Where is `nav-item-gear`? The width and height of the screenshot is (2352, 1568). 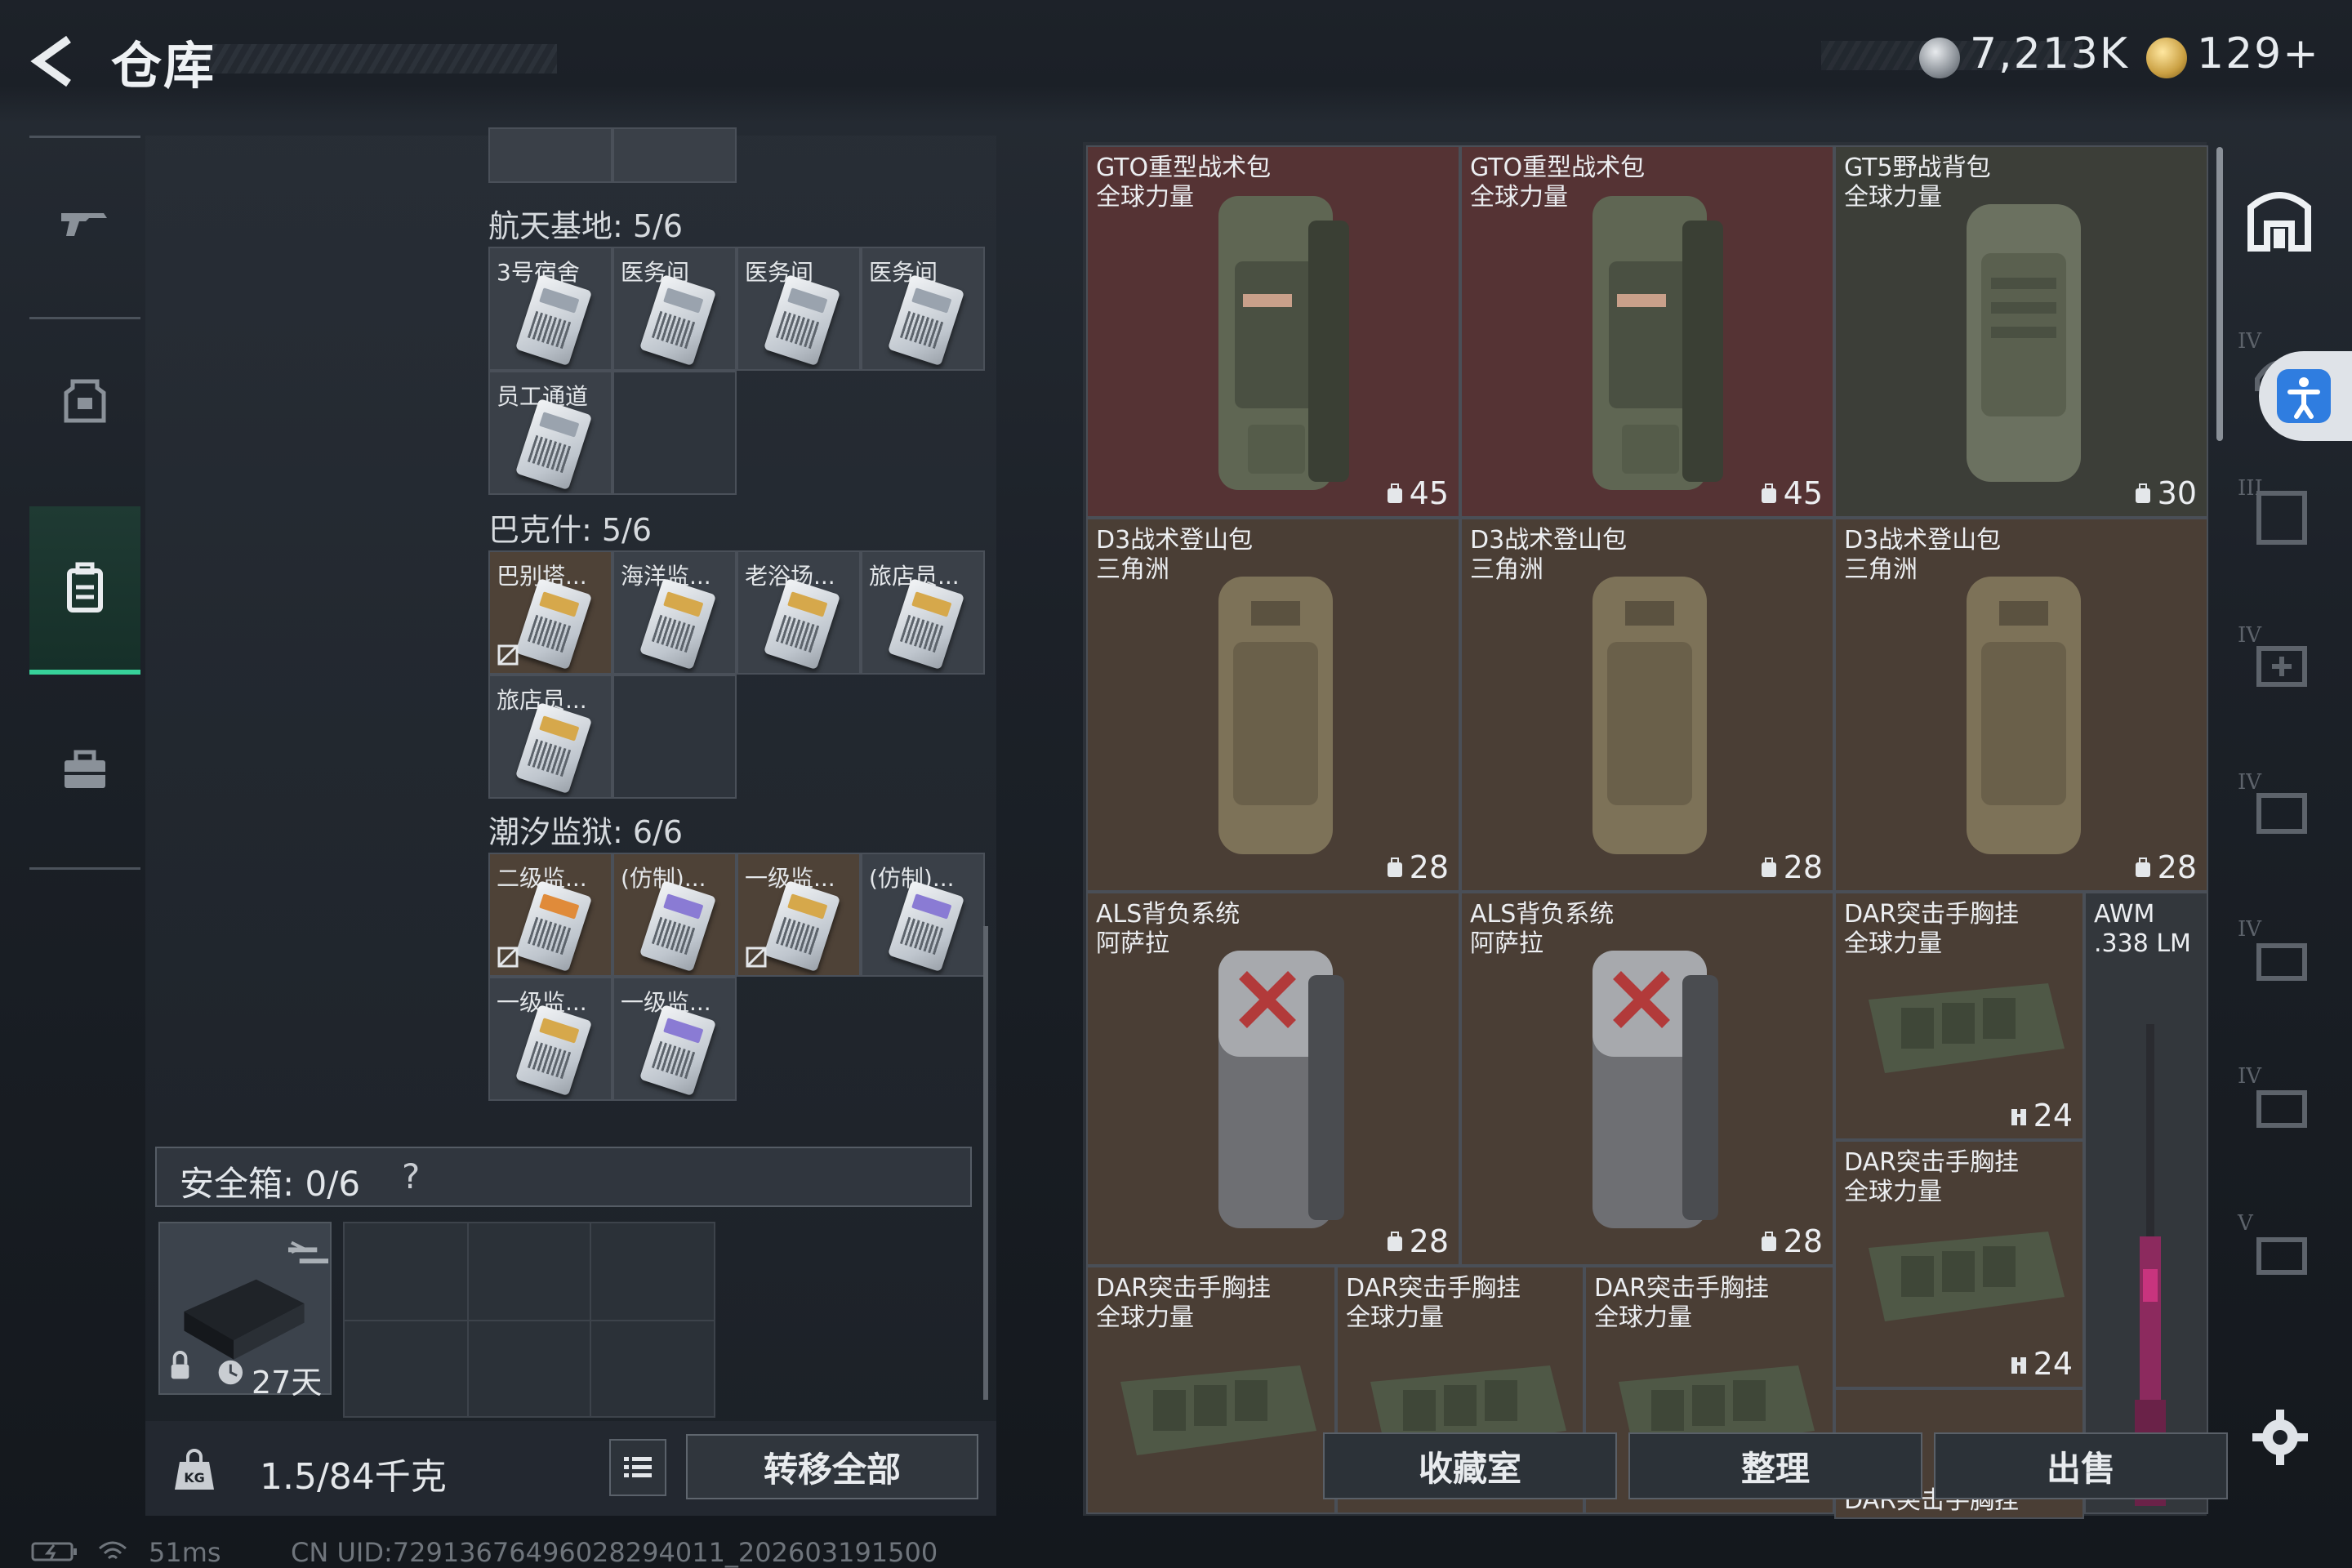 nav-item-gear is located at coordinates (84, 400).